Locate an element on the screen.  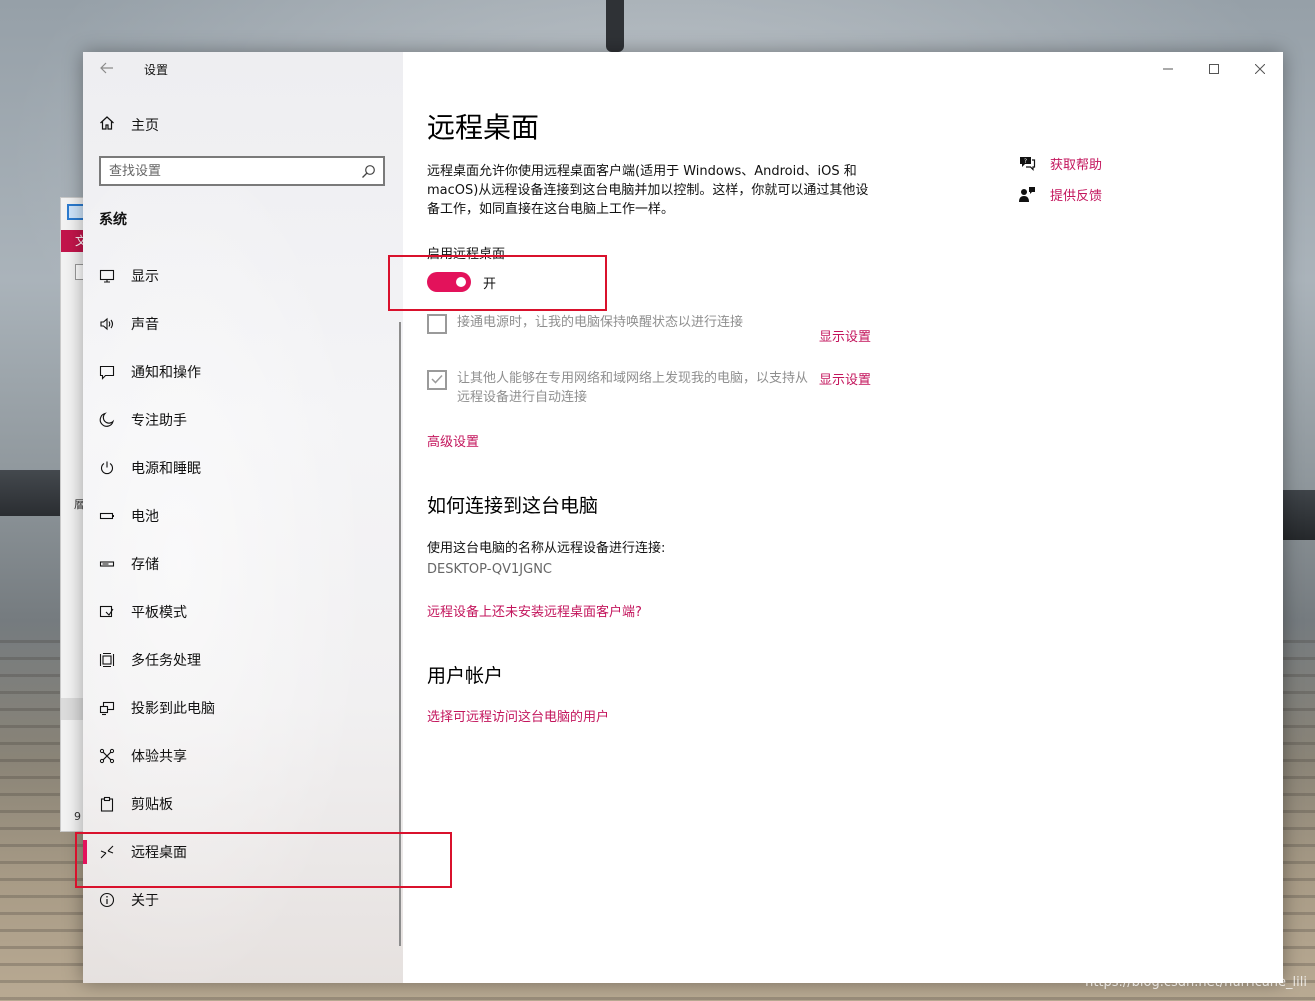
notification-icon is located at coordinates (107, 372).